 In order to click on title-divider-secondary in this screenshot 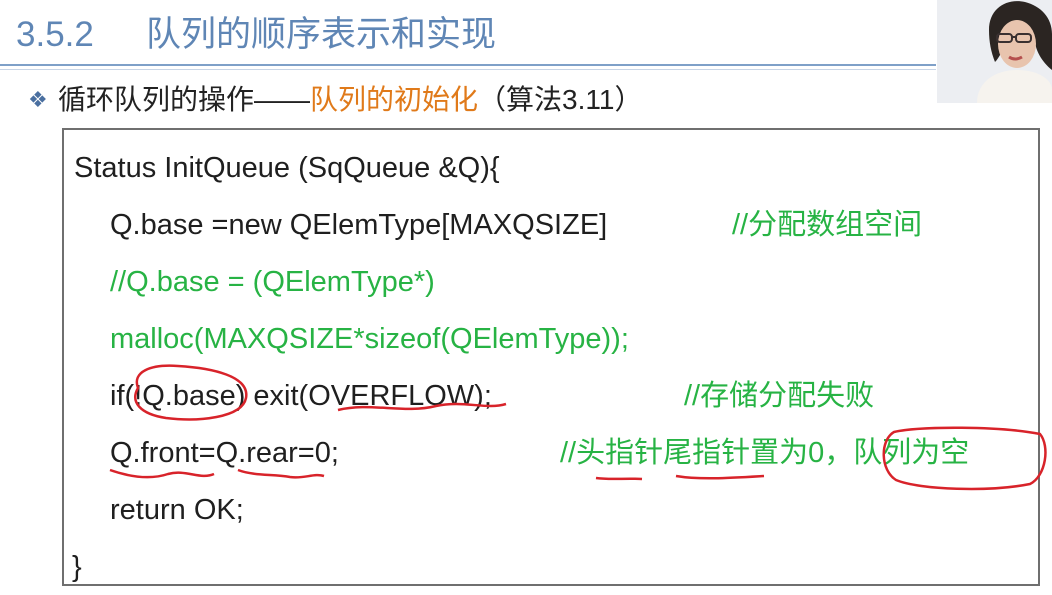, I will do `click(468, 69)`.